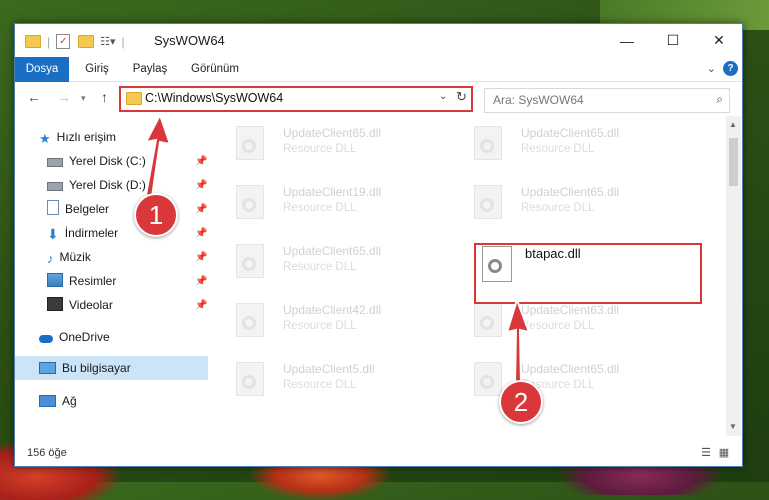 Image resolution: width=769 pixels, height=500 pixels. What do you see at coordinates (87, 209) in the screenshot?
I see `sidebar-item-label: Belgeler` at bounding box center [87, 209].